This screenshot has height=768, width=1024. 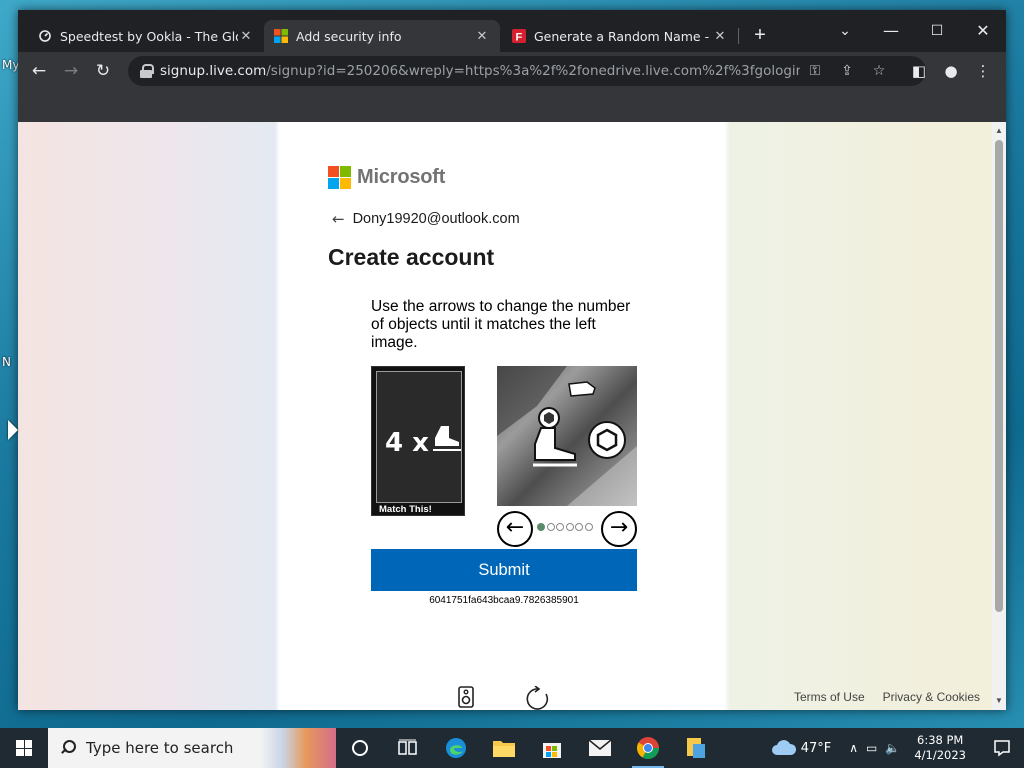 I want to click on back-icon: ←, so click(x=39, y=71).